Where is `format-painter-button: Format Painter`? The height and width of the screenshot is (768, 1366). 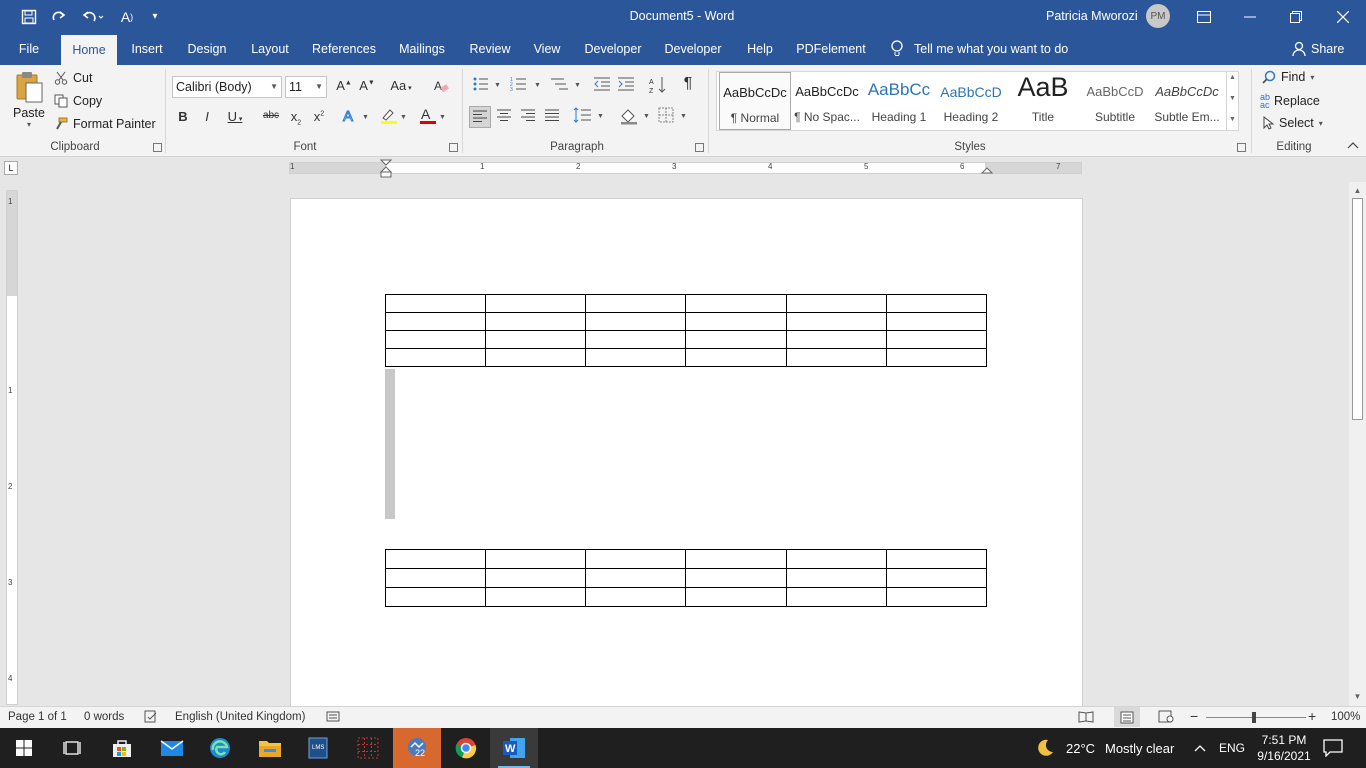
format-painter-button: Format Painter is located at coordinates (105, 124).